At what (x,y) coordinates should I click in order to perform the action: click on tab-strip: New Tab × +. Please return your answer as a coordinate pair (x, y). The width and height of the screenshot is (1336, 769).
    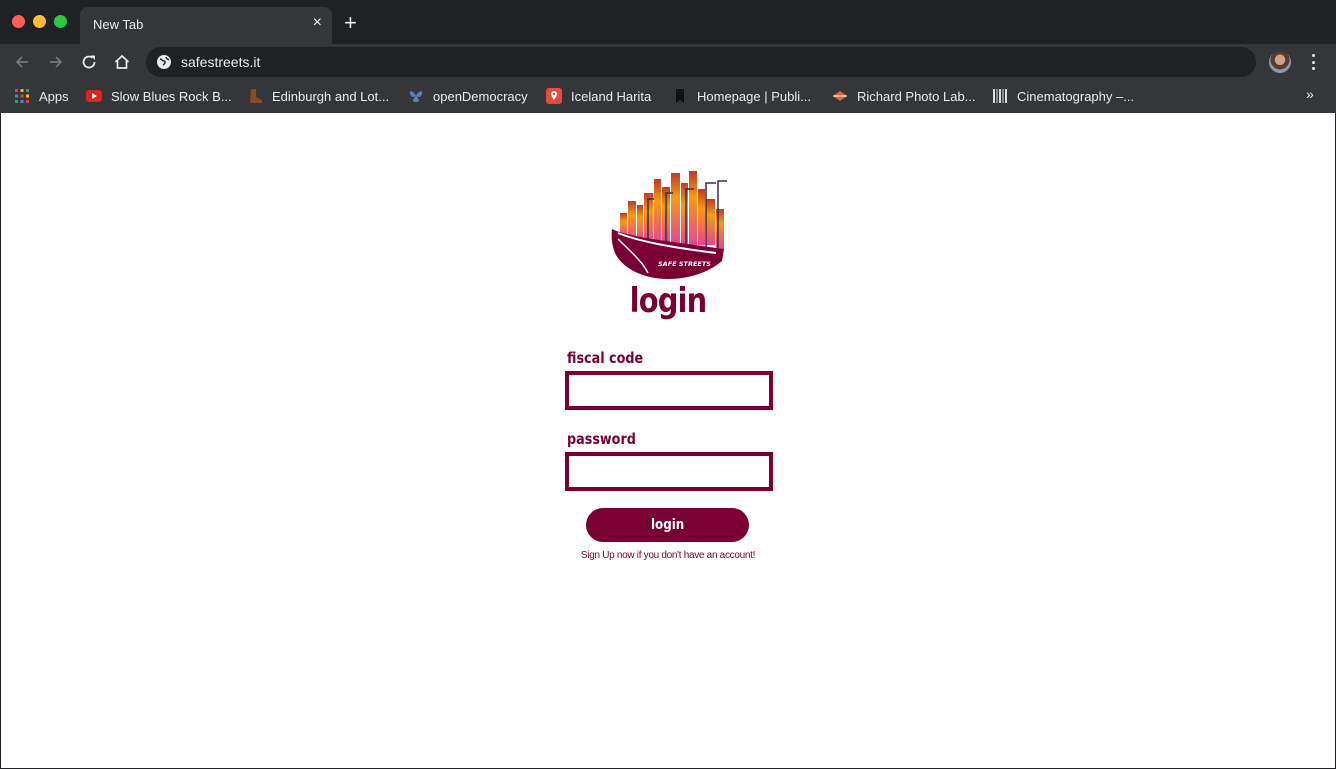
    Looking at the image, I should click on (668, 22).